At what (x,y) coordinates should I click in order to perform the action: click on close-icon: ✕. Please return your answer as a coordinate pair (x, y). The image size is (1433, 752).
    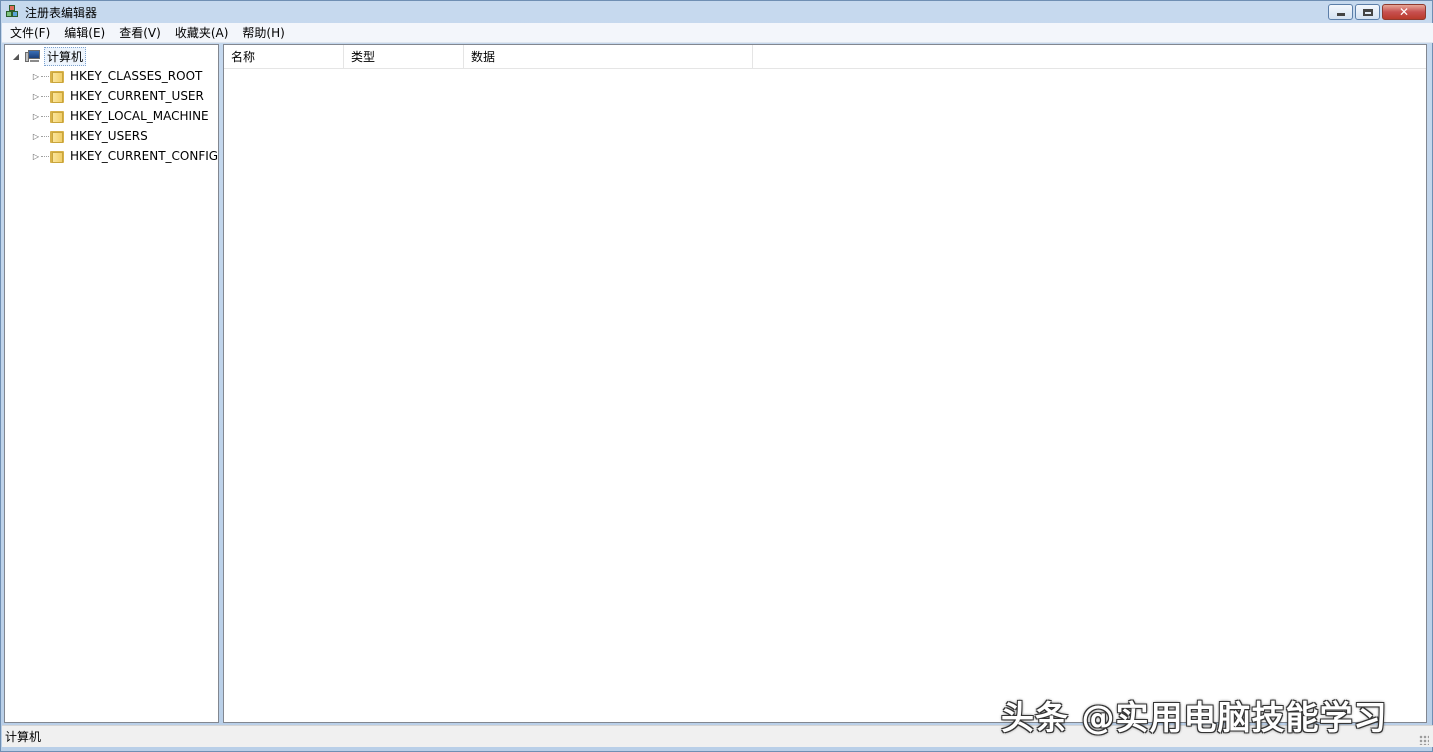
    Looking at the image, I should click on (1404, 12).